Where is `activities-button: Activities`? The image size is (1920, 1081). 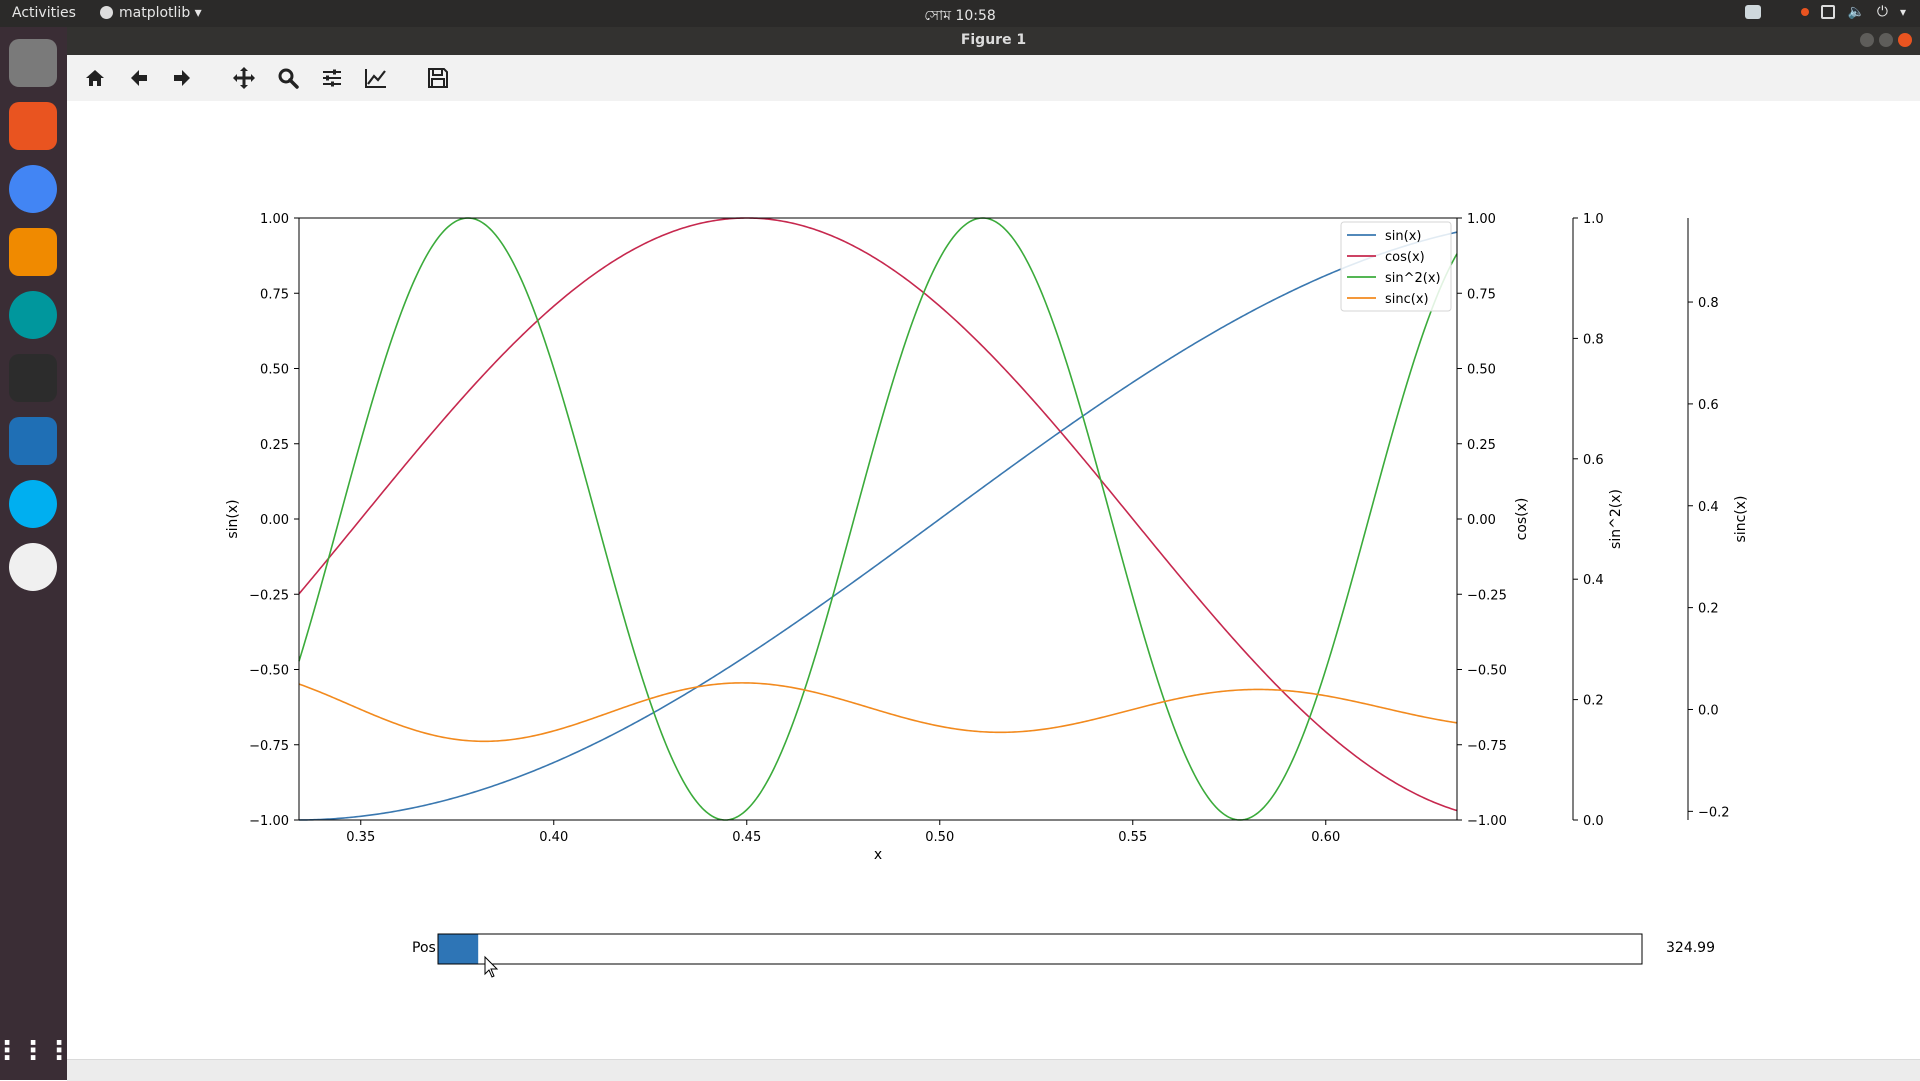
activities-button: Activities is located at coordinates (44, 13).